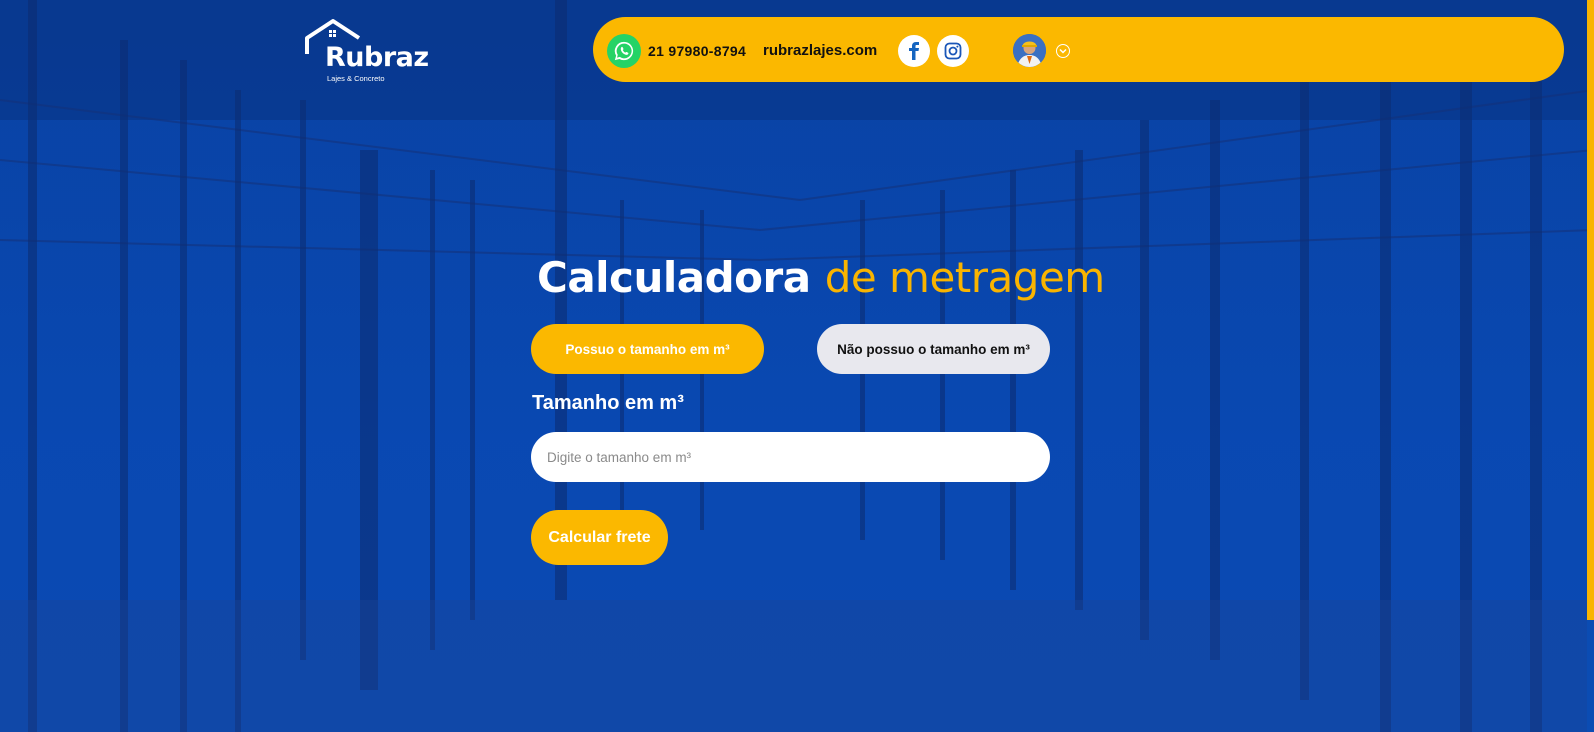 This screenshot has height=732, width=1594. I want to click on scrollbar-track, so click(1590, 676).